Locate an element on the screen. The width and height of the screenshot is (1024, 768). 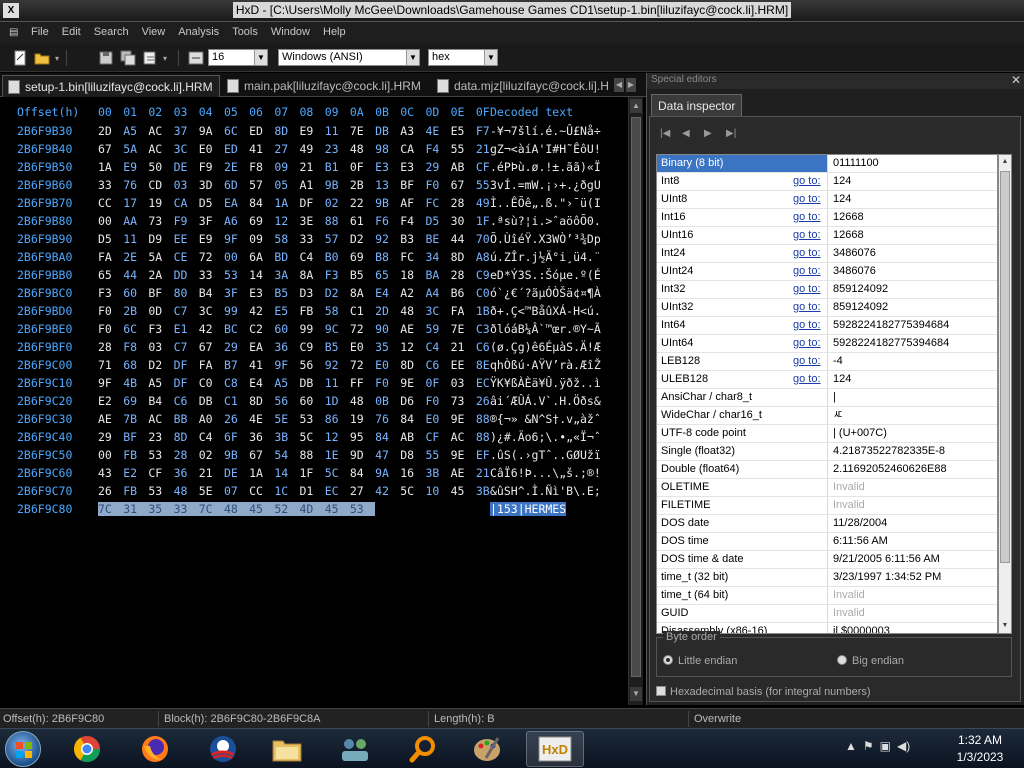
inspector-value: 124 is located at coordinates (840, 199).